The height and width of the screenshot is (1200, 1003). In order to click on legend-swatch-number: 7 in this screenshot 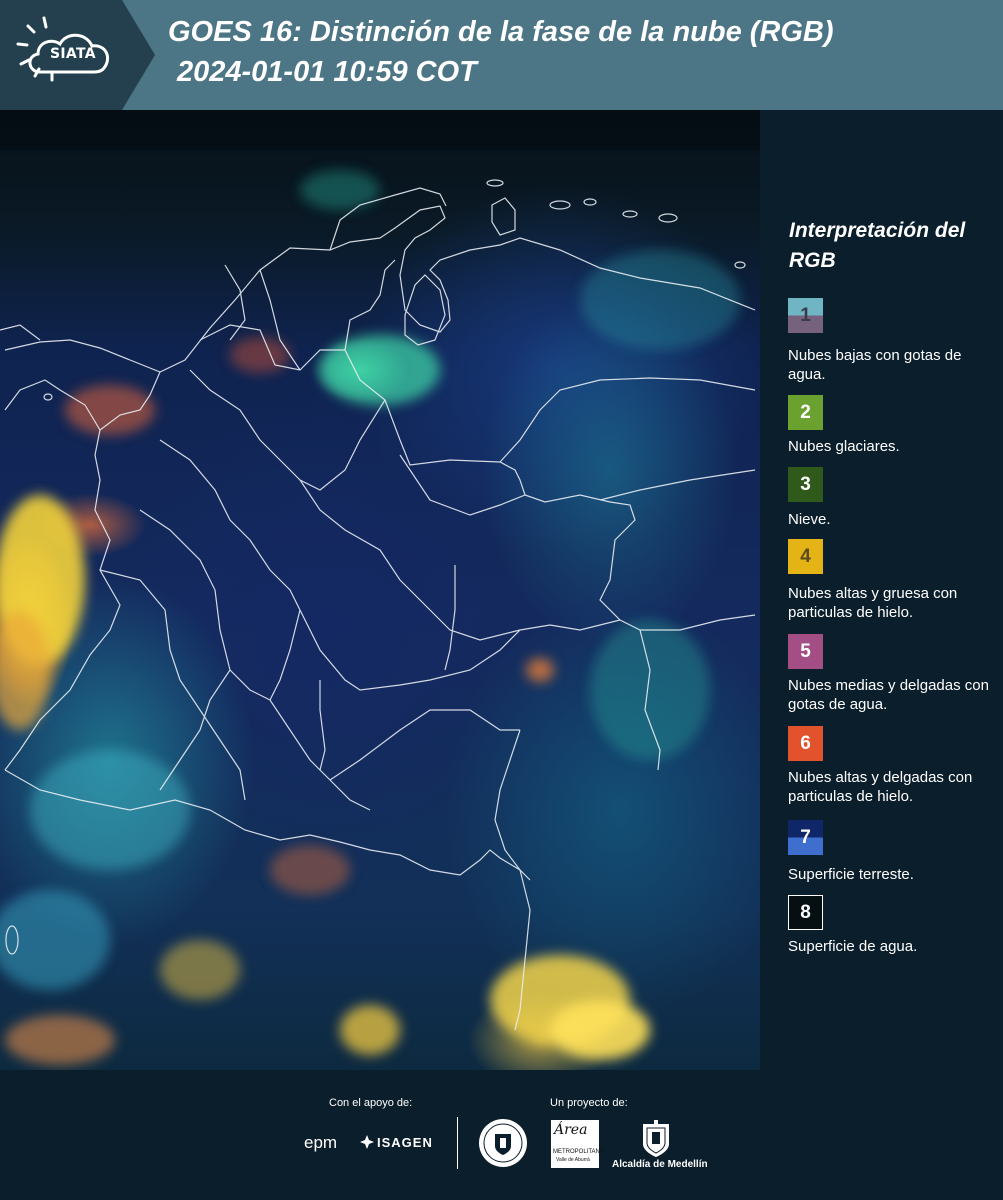, I will do `click(805, 837)`.